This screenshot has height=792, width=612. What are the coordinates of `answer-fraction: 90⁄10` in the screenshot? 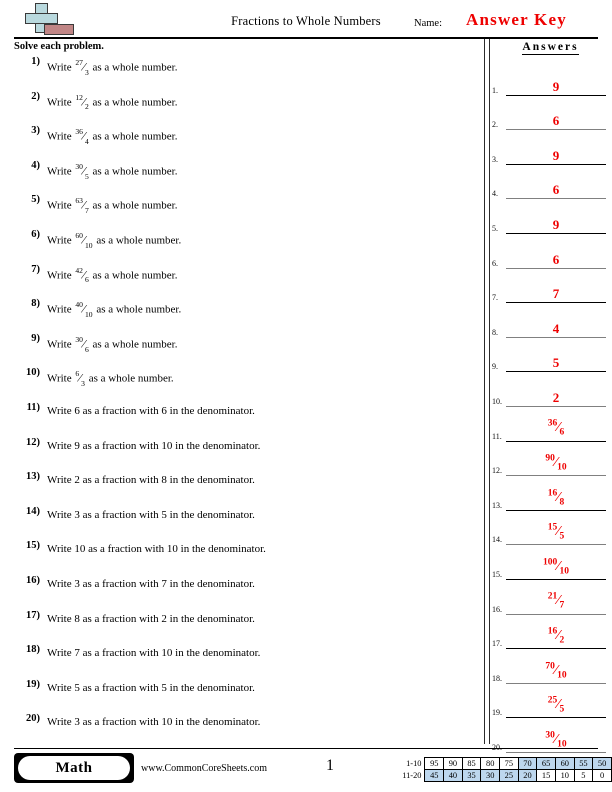 It's located at (555, 462).